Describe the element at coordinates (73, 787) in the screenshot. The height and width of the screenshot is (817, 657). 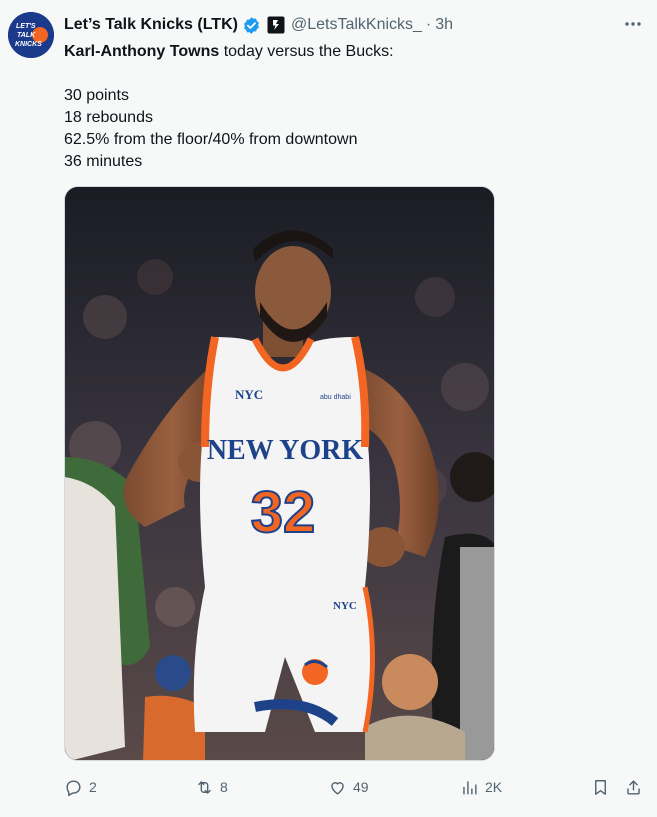
I see `reply-icon` at that location.